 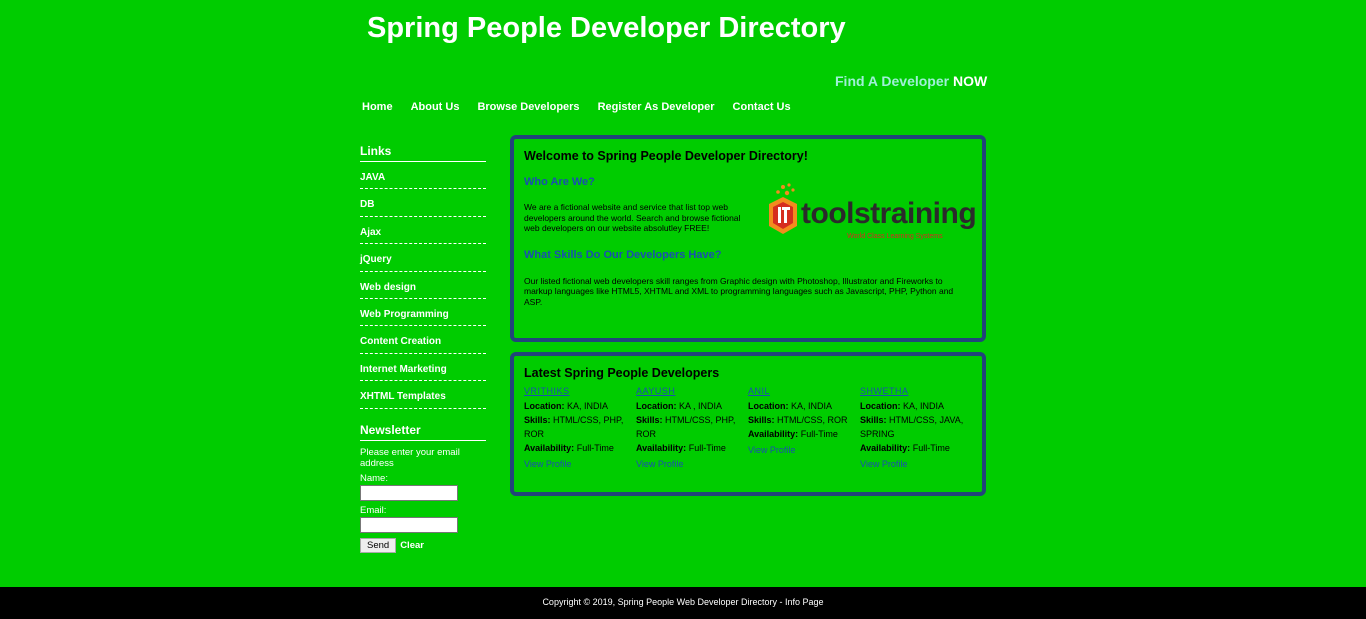 I want to click on logo-subtext: World Class Learning Systems, so click(x=895, y=236).